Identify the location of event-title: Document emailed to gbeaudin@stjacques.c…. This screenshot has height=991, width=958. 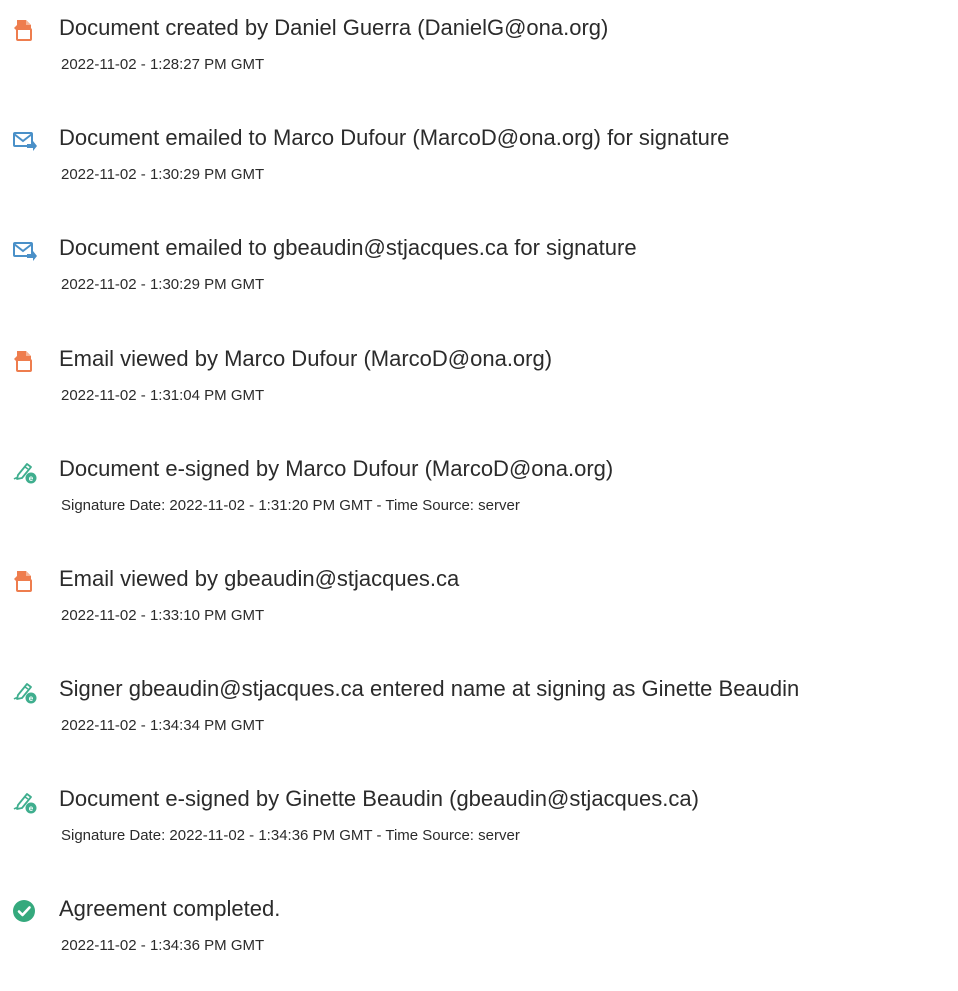
(348, 247).